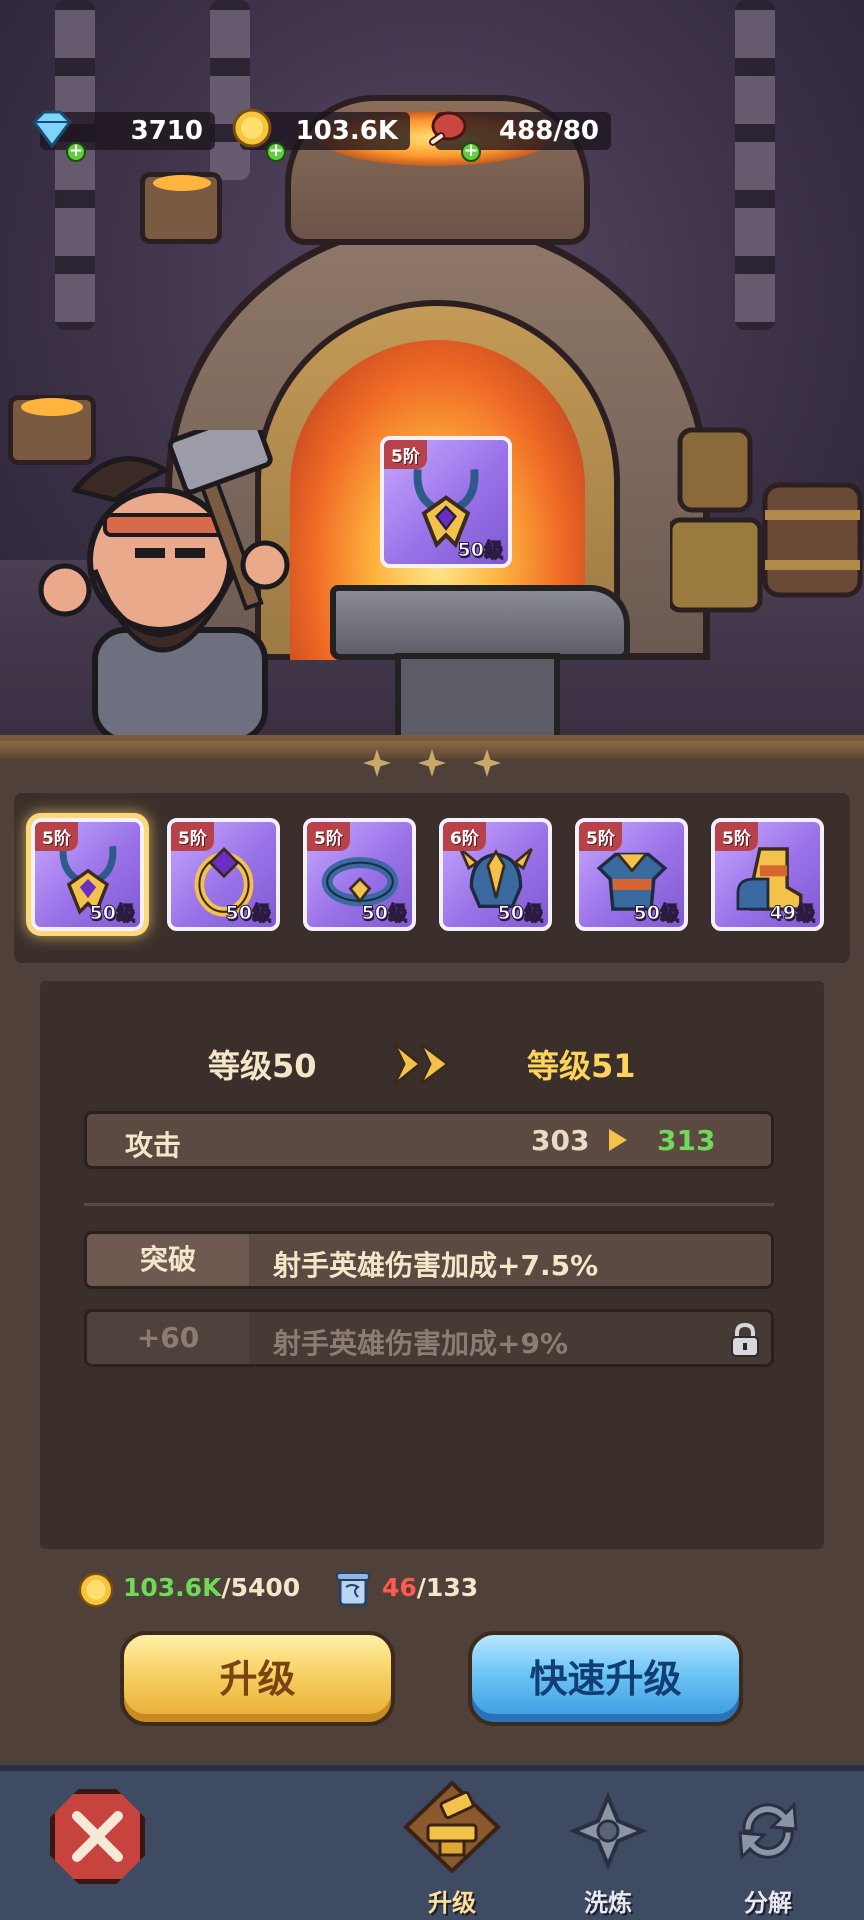 The image size is (864, 1920). I want to click on lock-icon, so click(745, 1339).